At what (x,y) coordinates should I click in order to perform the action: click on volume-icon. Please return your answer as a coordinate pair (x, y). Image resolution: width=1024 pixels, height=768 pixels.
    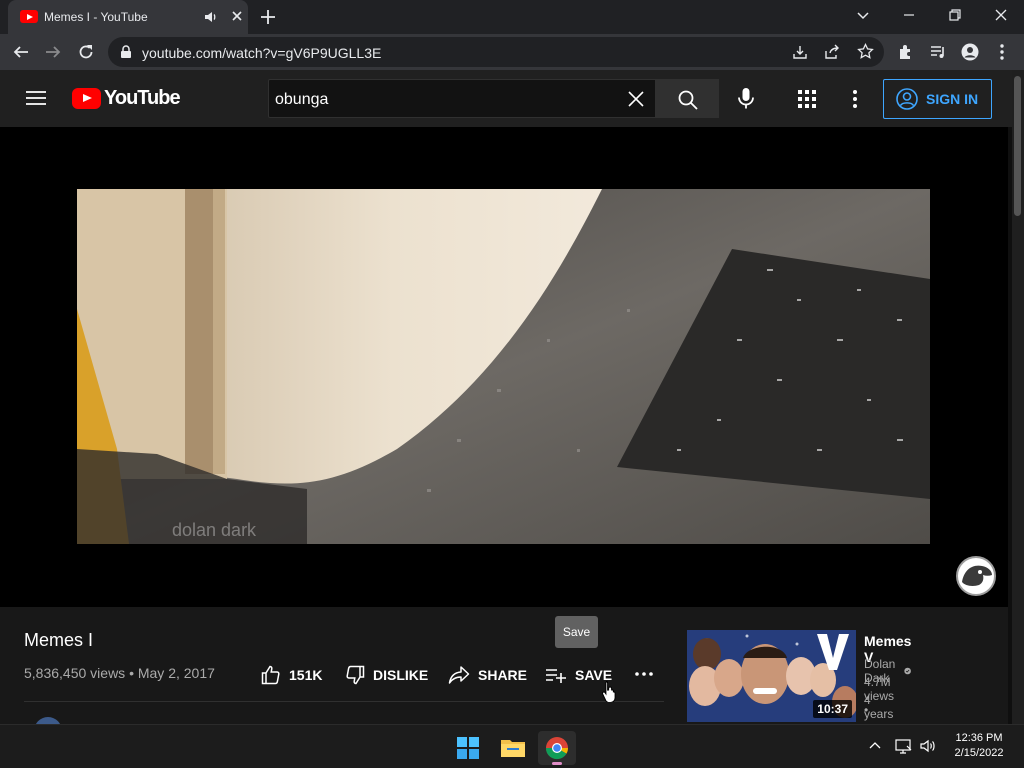
    Looking at the image, I should click on (928, 746).